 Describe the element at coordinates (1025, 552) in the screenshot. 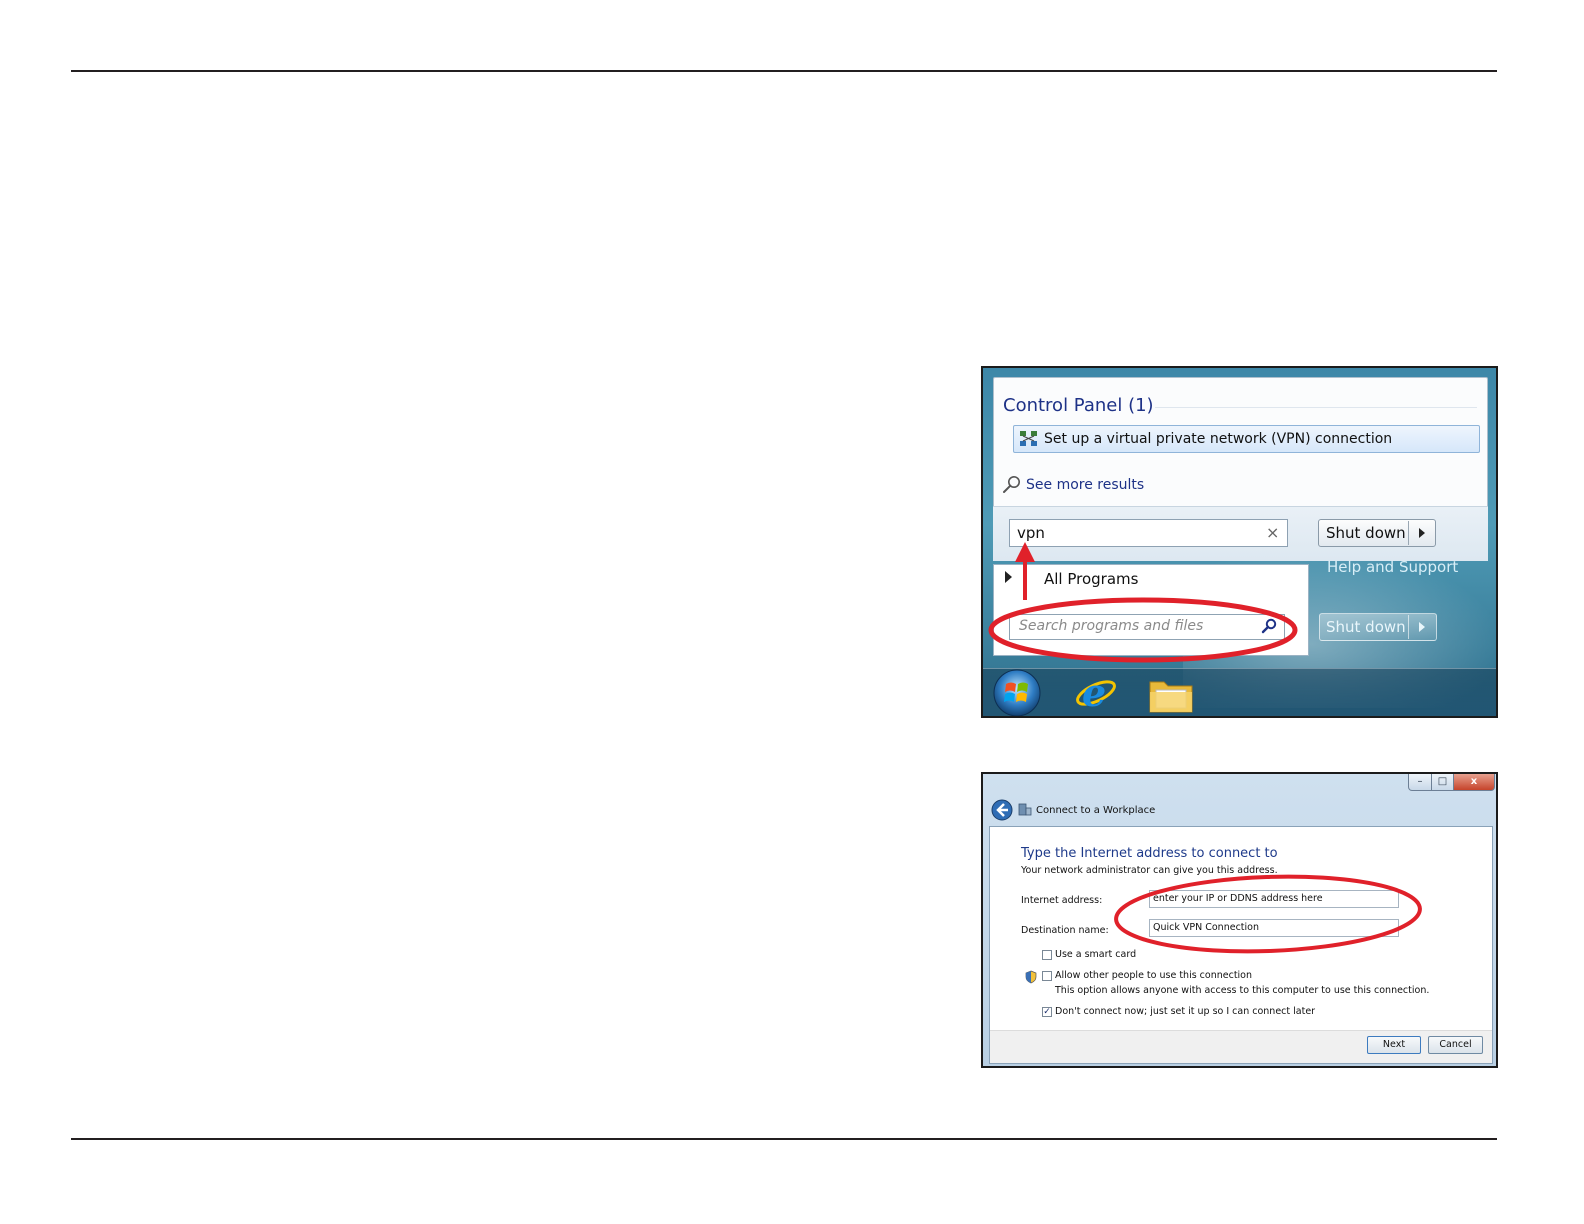

I see `annotation-arrow-head` at that location.